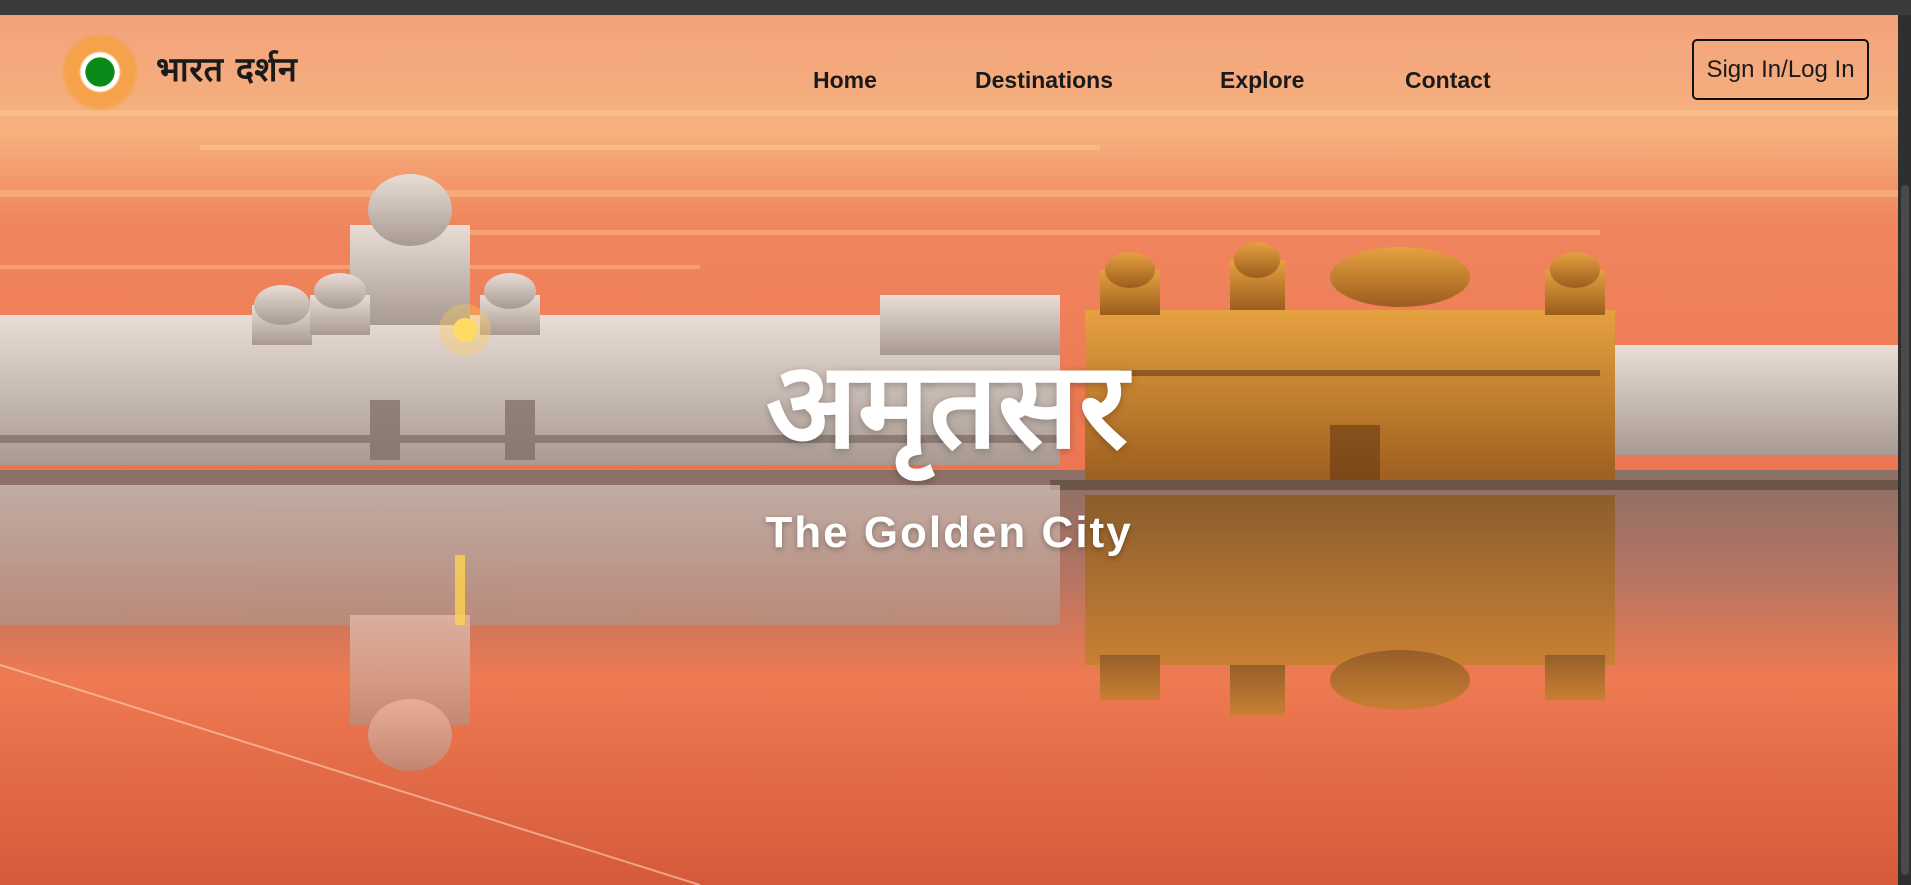 This screenshot has width=1911, height=885. I want to click on nav-link-explore: Explore, so click(1262, 80).